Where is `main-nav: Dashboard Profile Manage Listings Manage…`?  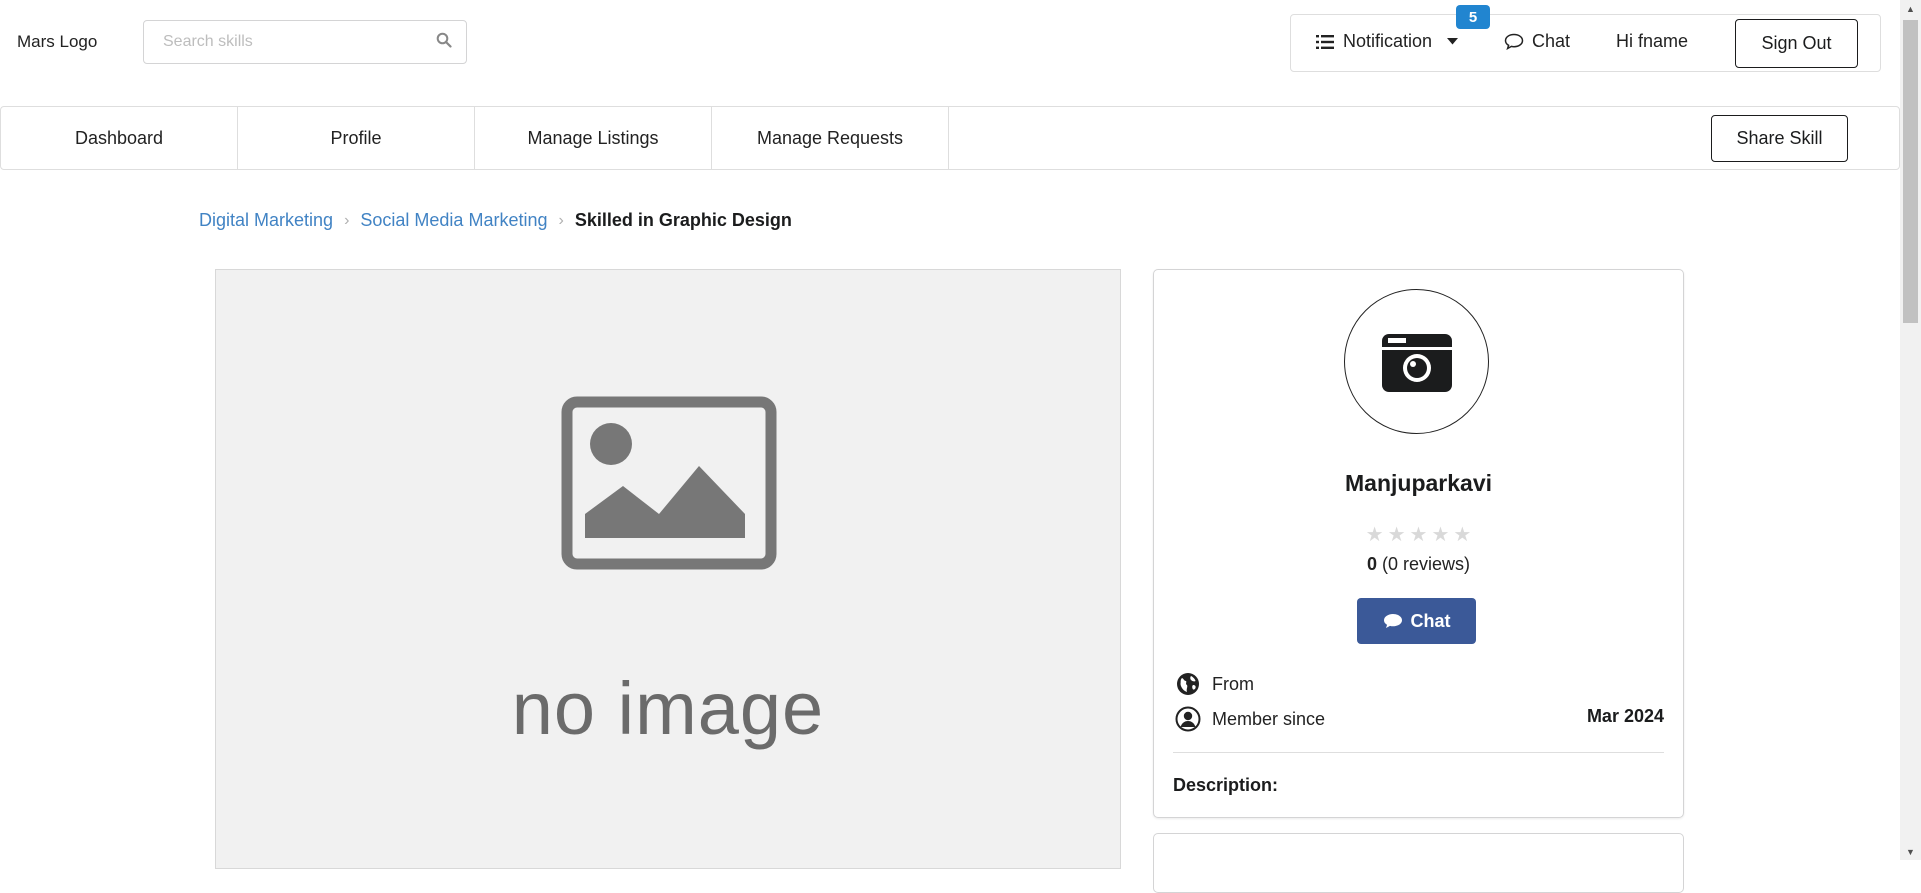 main-nav: Dashboard Profile Manage Listings Manage… is located at coordinates (950, 138).